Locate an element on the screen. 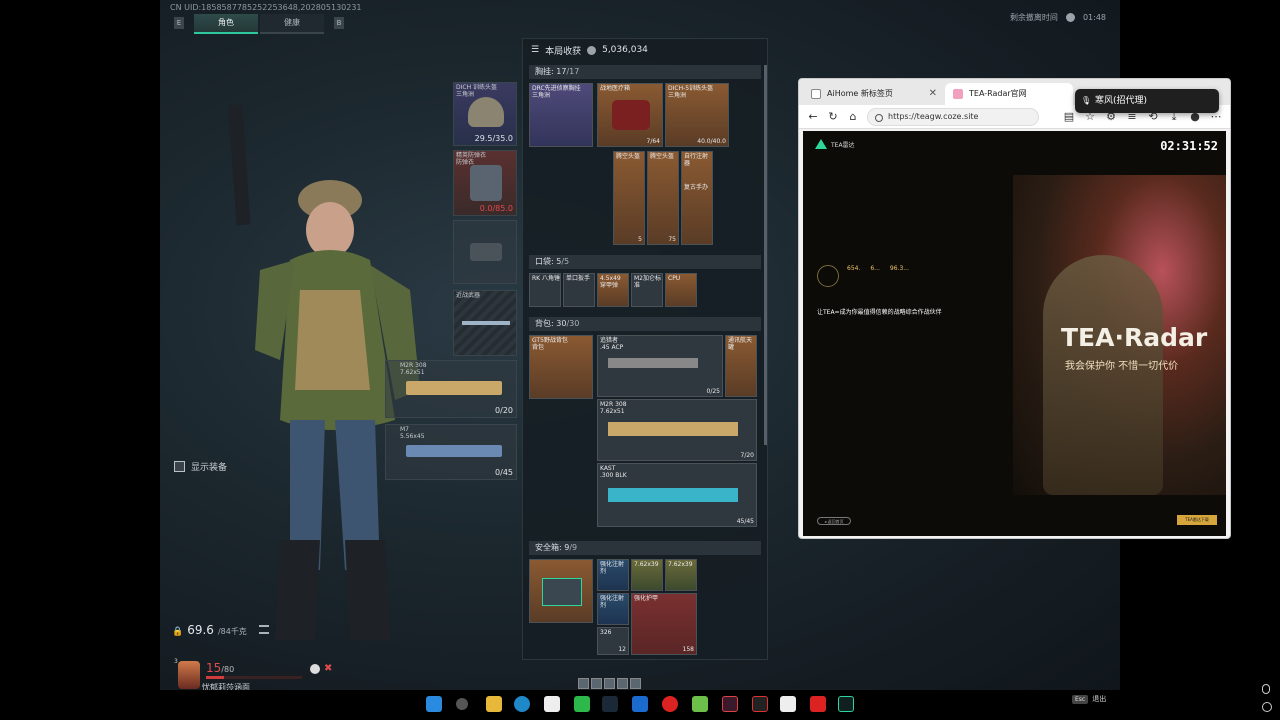 The image size is (1280, 720). back-home-button: ◂ 返回首页 is located at coordinates (834, 521).